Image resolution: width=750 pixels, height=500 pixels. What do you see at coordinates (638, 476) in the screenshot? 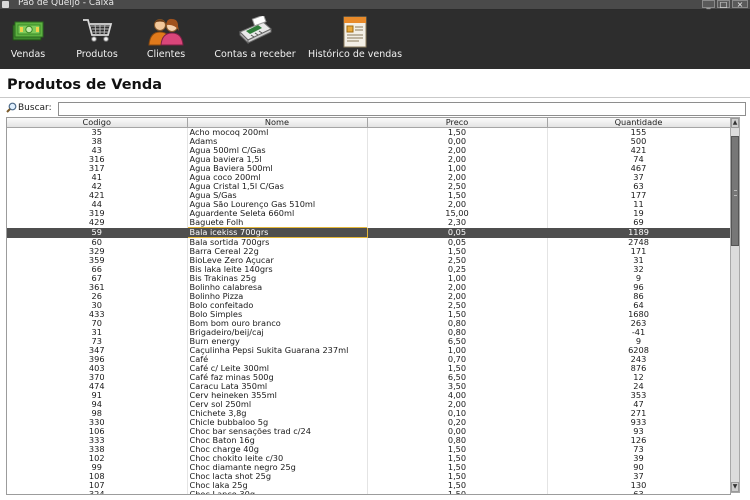
I see `cell-quantidade: 37` at bounding box center [638, 476].